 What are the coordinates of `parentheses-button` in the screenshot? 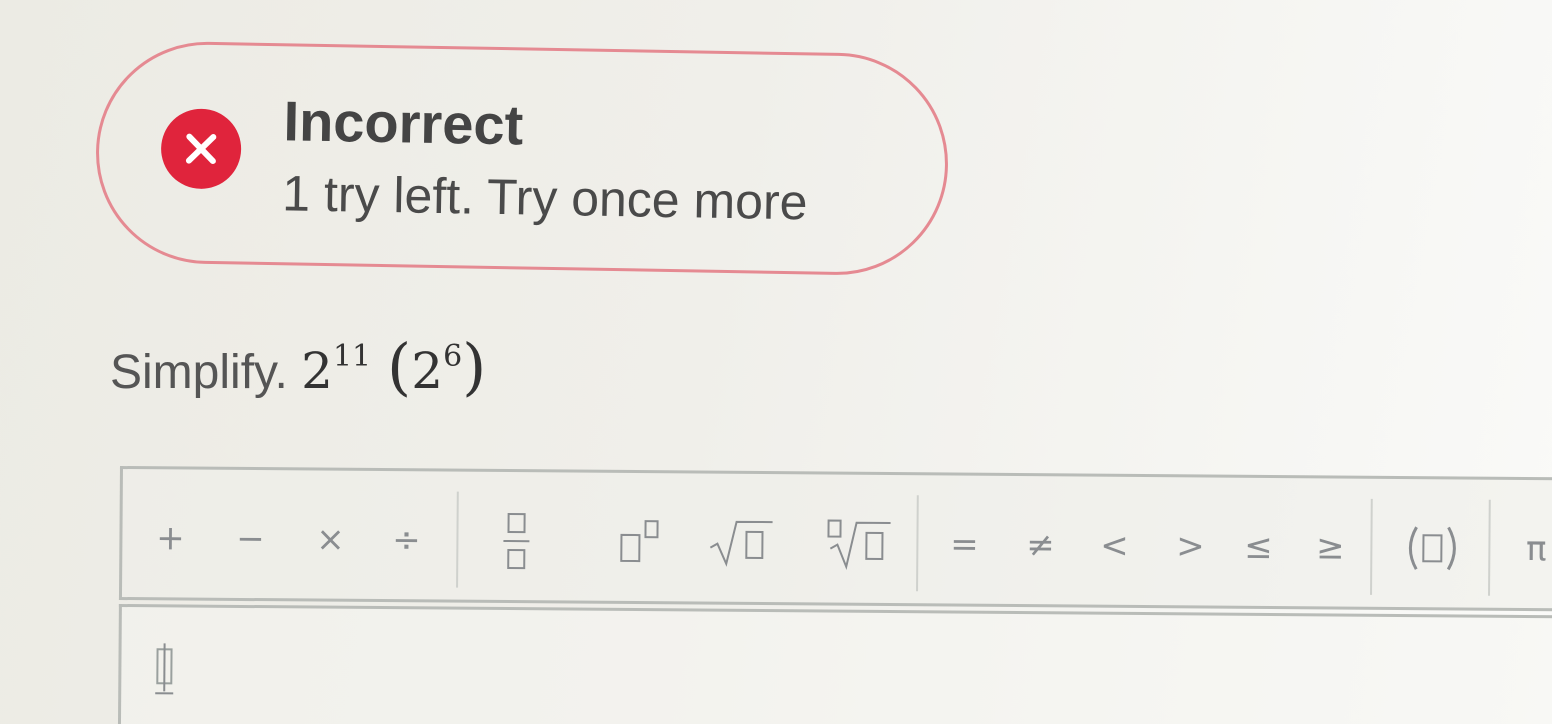 It's located at (1432, 548).